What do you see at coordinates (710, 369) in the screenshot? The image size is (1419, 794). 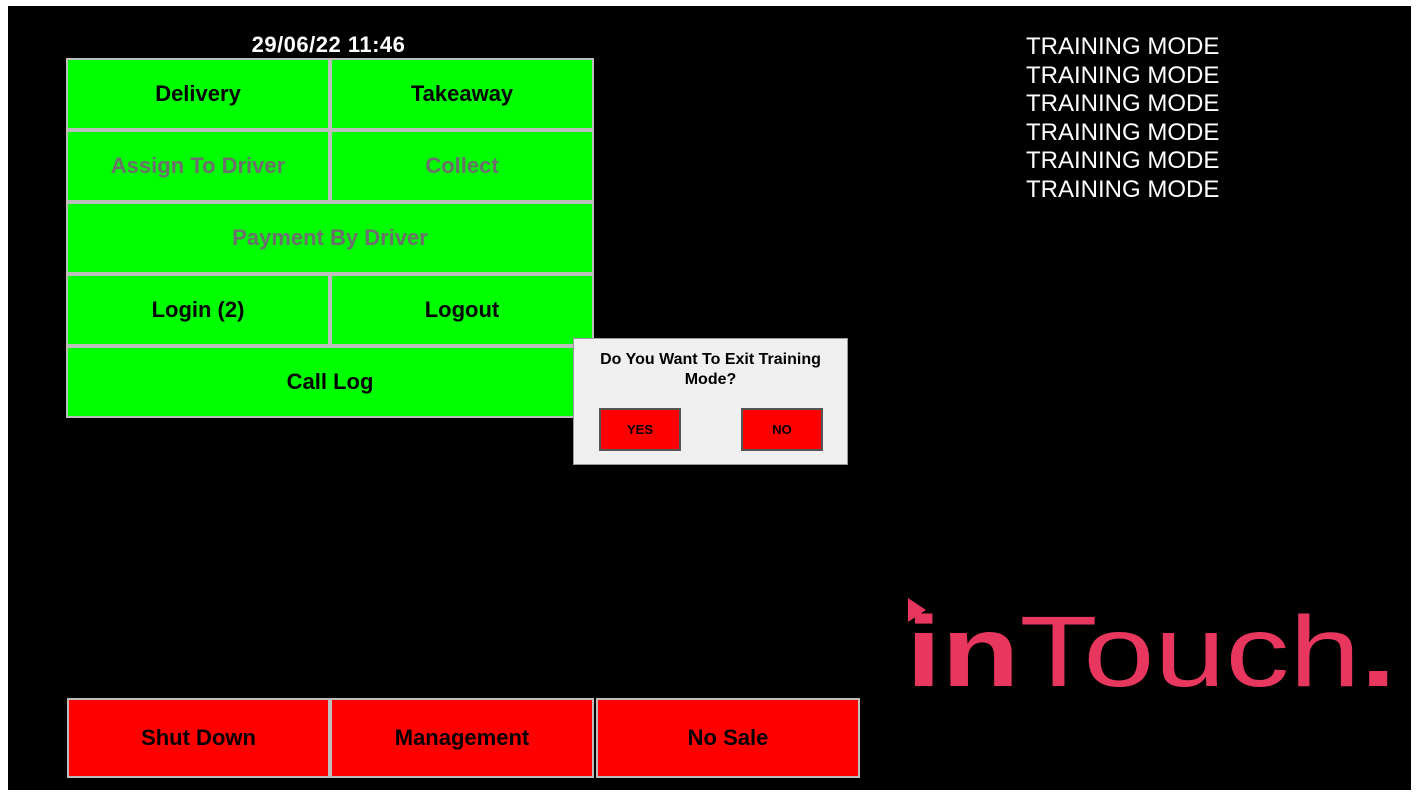 I see `dialog-message: Do You Want To Exit Training Mode?` at bounding box center [710, 369].